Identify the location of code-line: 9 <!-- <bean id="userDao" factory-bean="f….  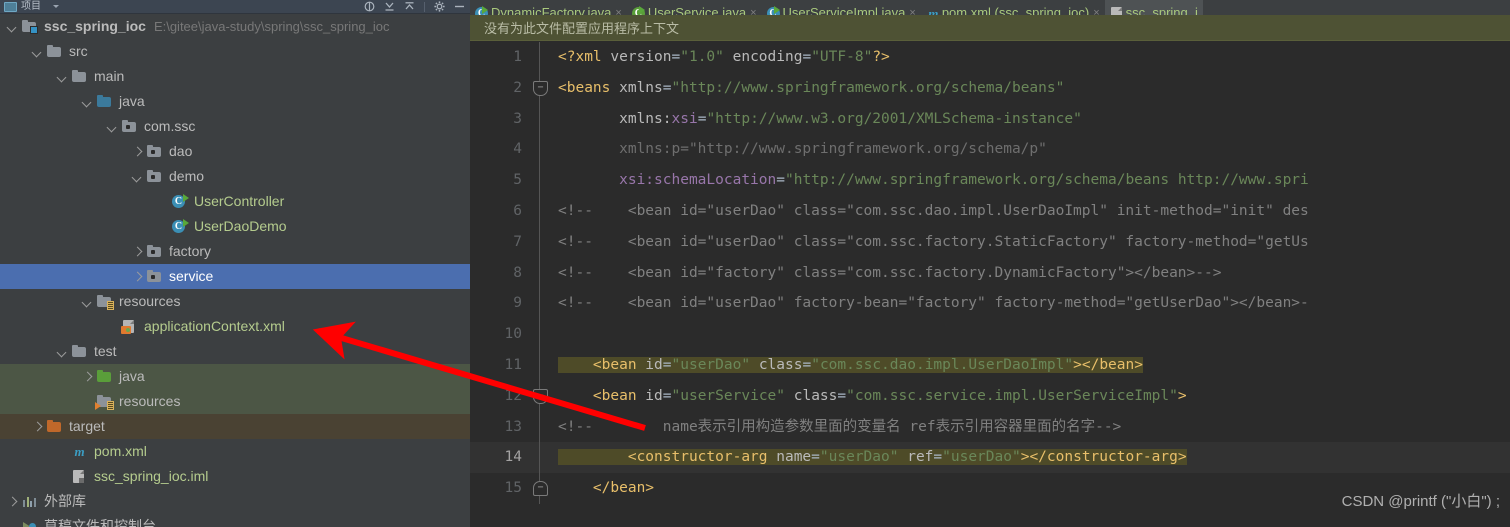
(990, 304).